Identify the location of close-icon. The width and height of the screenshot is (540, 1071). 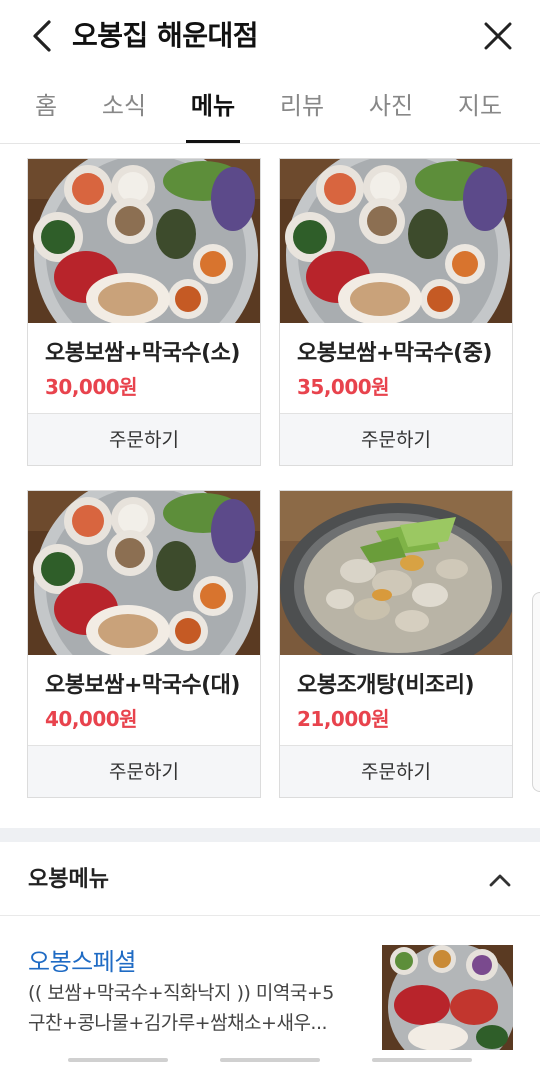
(498, 36).